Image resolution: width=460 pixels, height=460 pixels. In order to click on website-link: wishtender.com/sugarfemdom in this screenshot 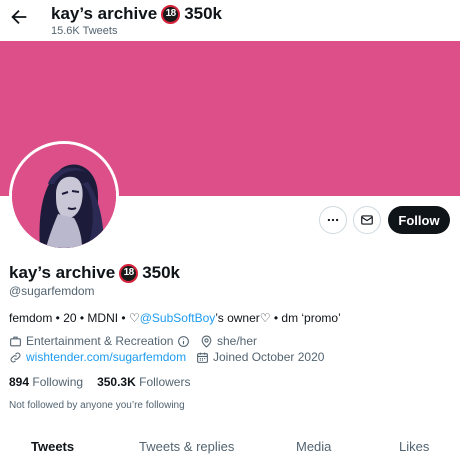, I will do `click(106, 357)`.